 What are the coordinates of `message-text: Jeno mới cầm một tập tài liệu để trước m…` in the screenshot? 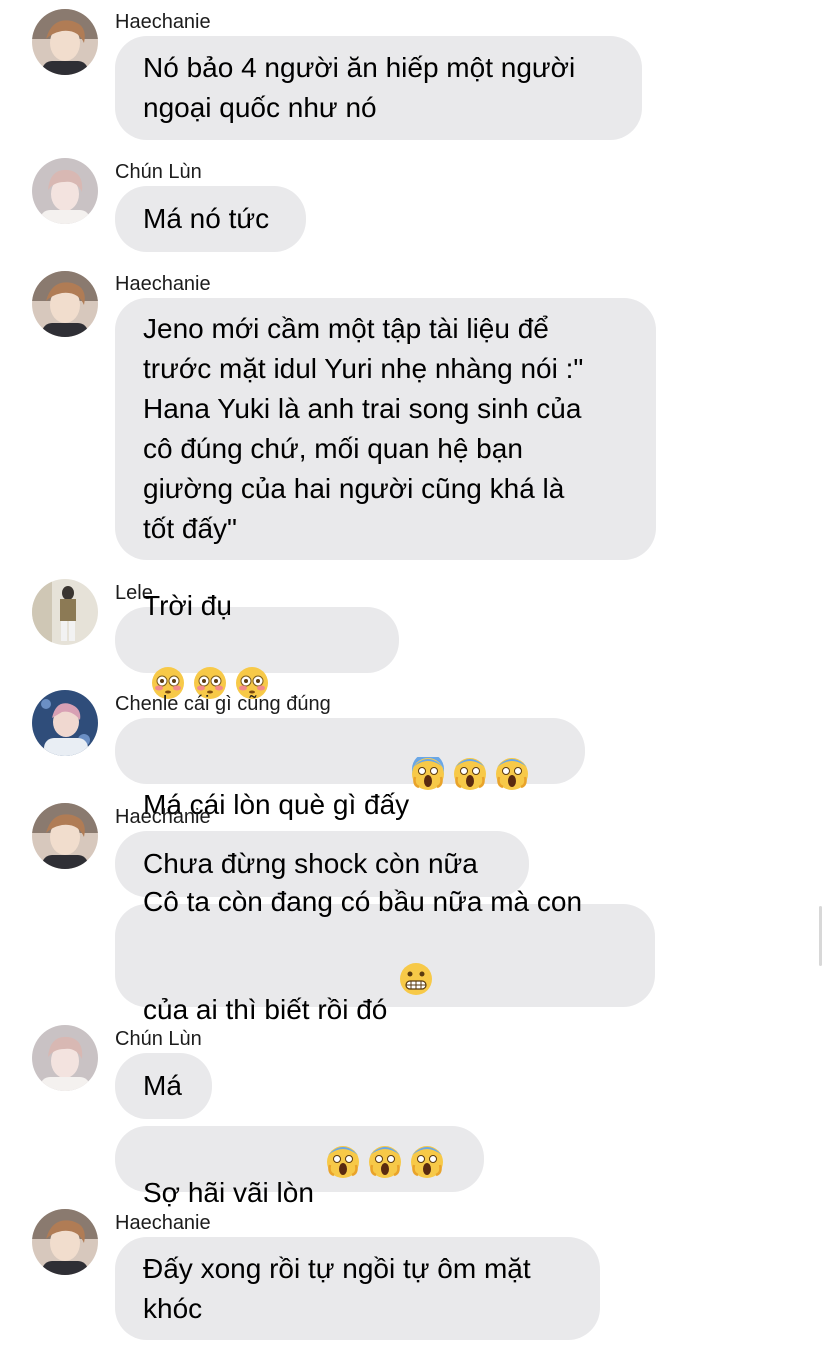 It's located at (363, 428).